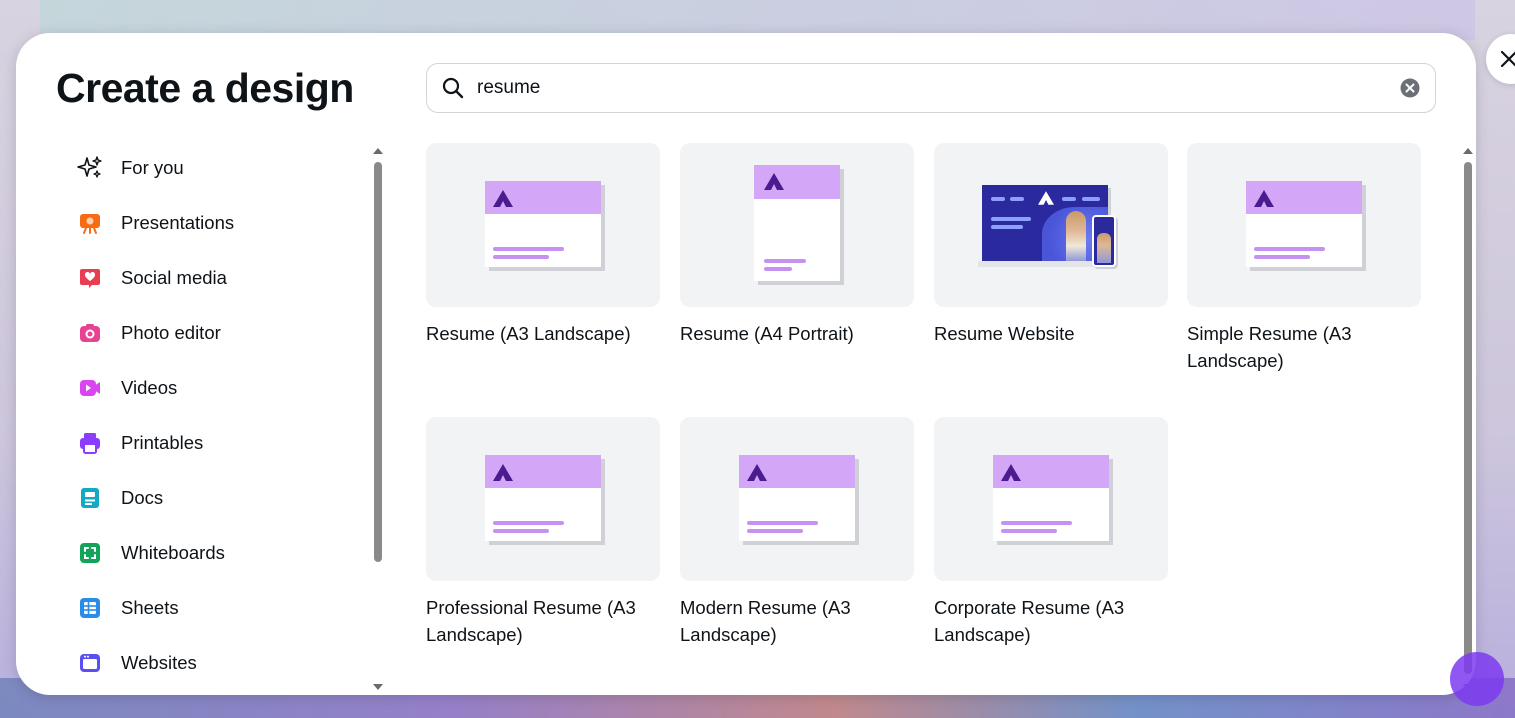 This screenshot has height=718, width=1515. What do you see at coordinates (222, 607) in the screenshot?
I see `sidebar-item-sheets: Sheets` at bounding box center [222, 607].